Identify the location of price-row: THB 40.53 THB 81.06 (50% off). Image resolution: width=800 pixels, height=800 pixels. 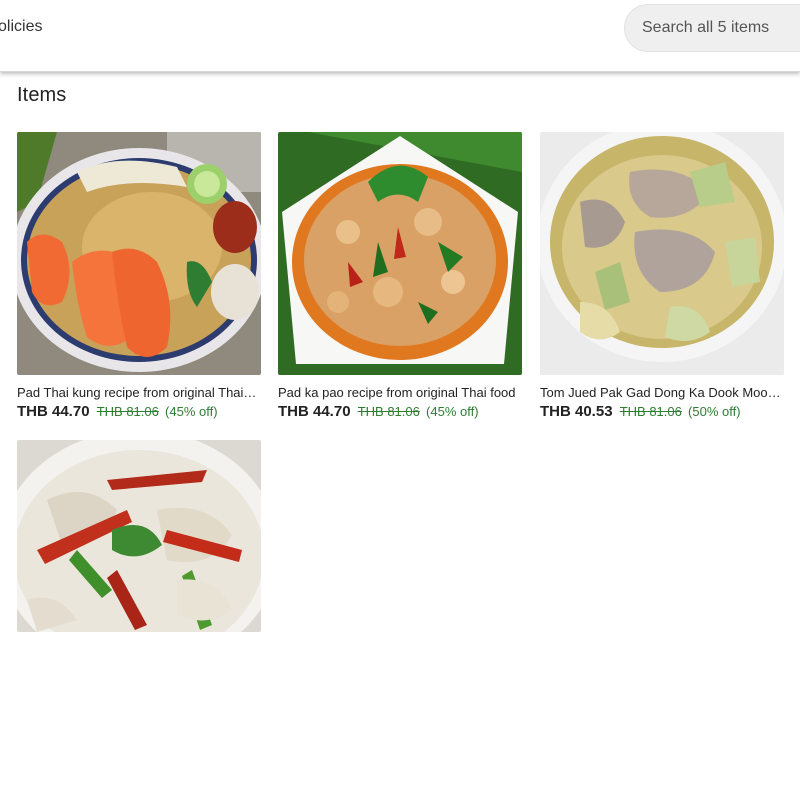
(662, 412).